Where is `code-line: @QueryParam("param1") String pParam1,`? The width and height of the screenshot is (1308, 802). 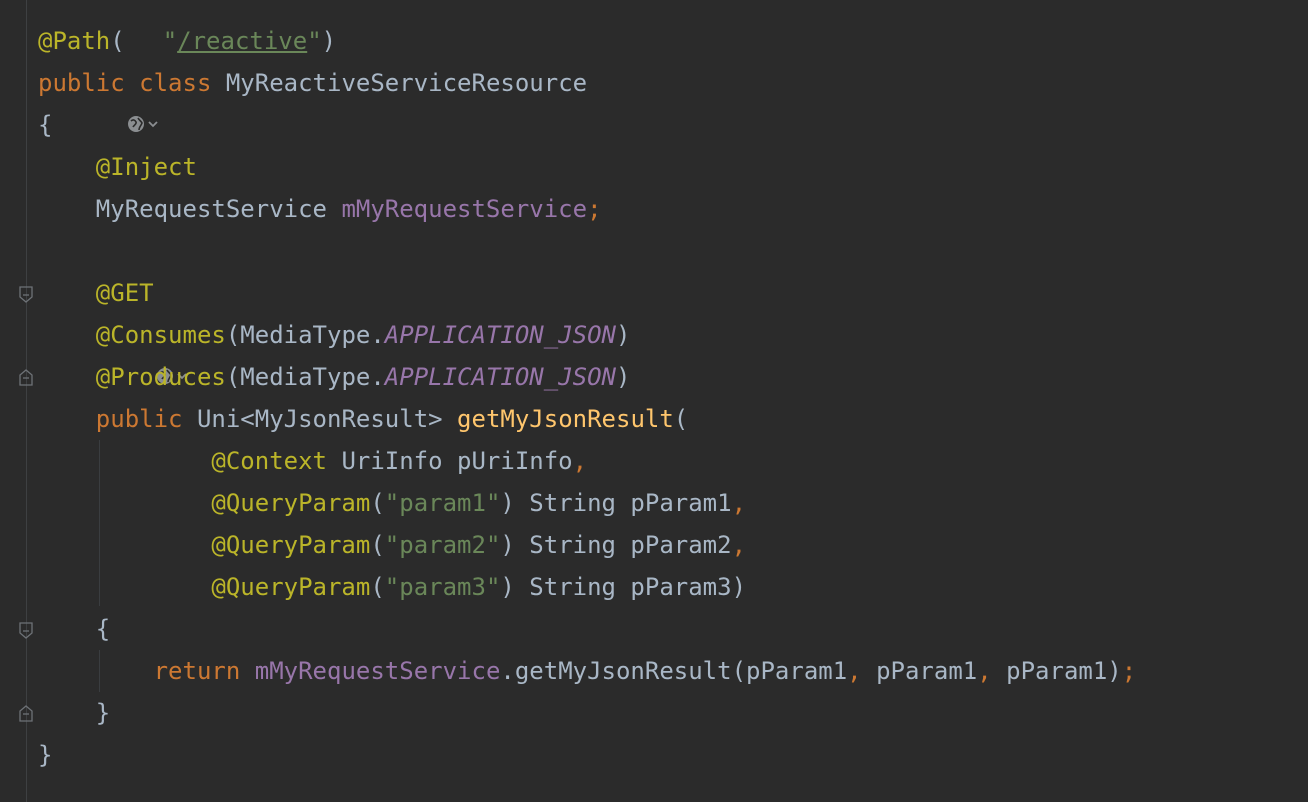 code-line: @QueryParam("param1") String pParam1, is located at coordinates (392, 503).